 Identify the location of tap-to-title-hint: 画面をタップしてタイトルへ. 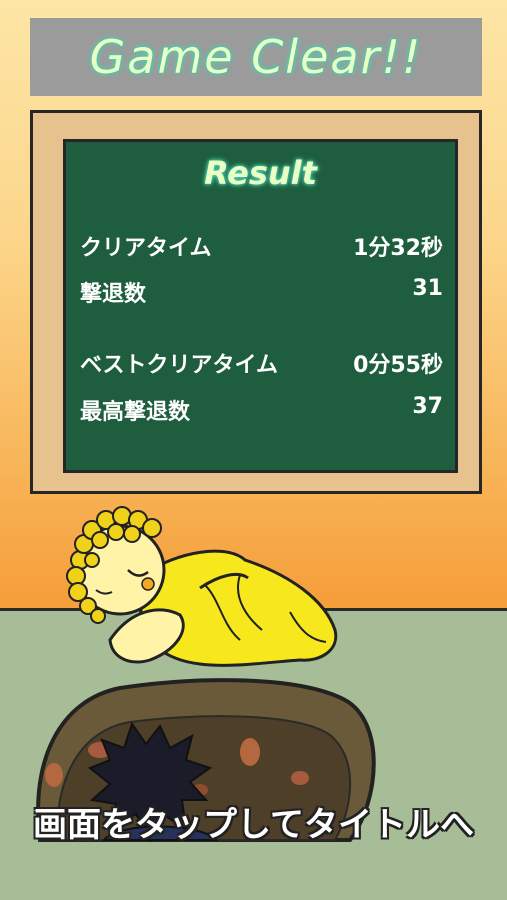
(253, 821).